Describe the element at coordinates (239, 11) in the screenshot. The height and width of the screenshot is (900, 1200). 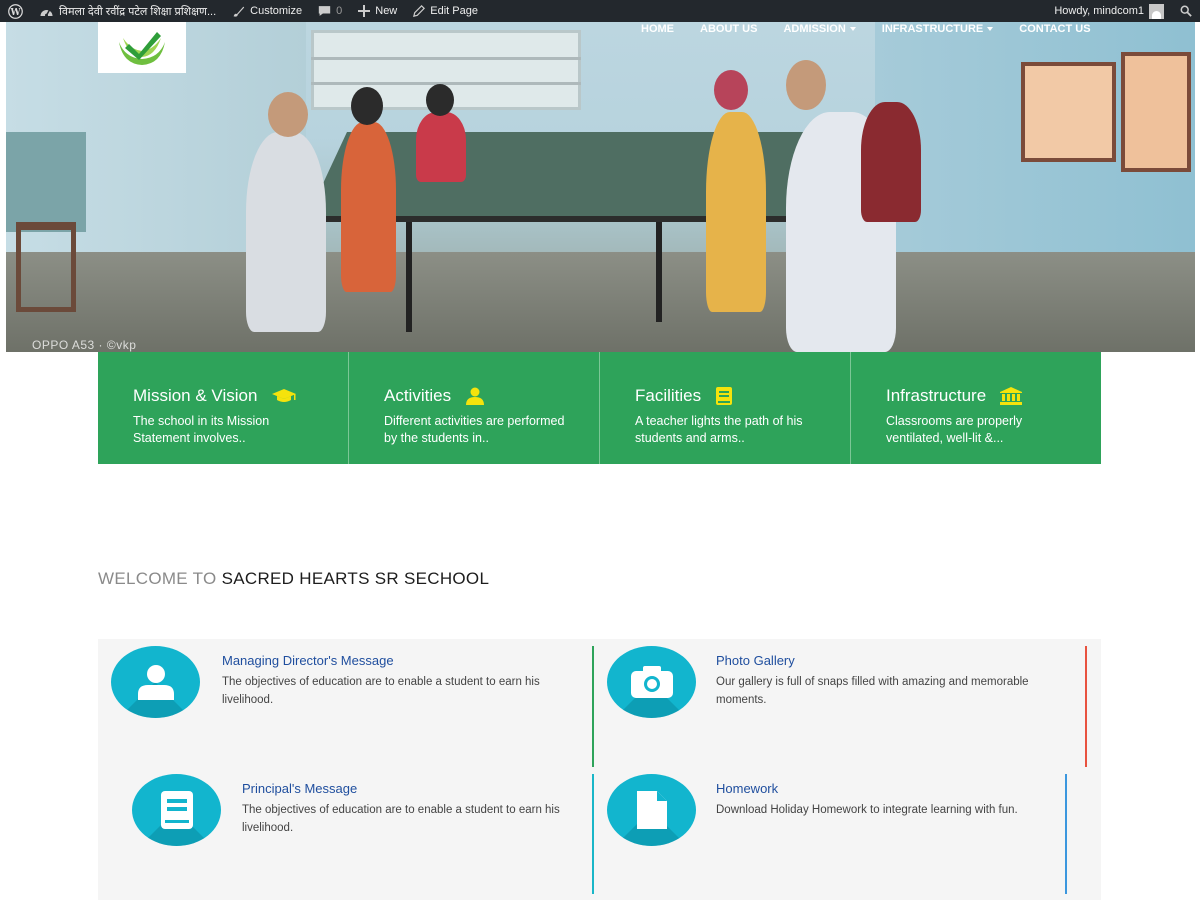
I see `brush-icon` at that location.